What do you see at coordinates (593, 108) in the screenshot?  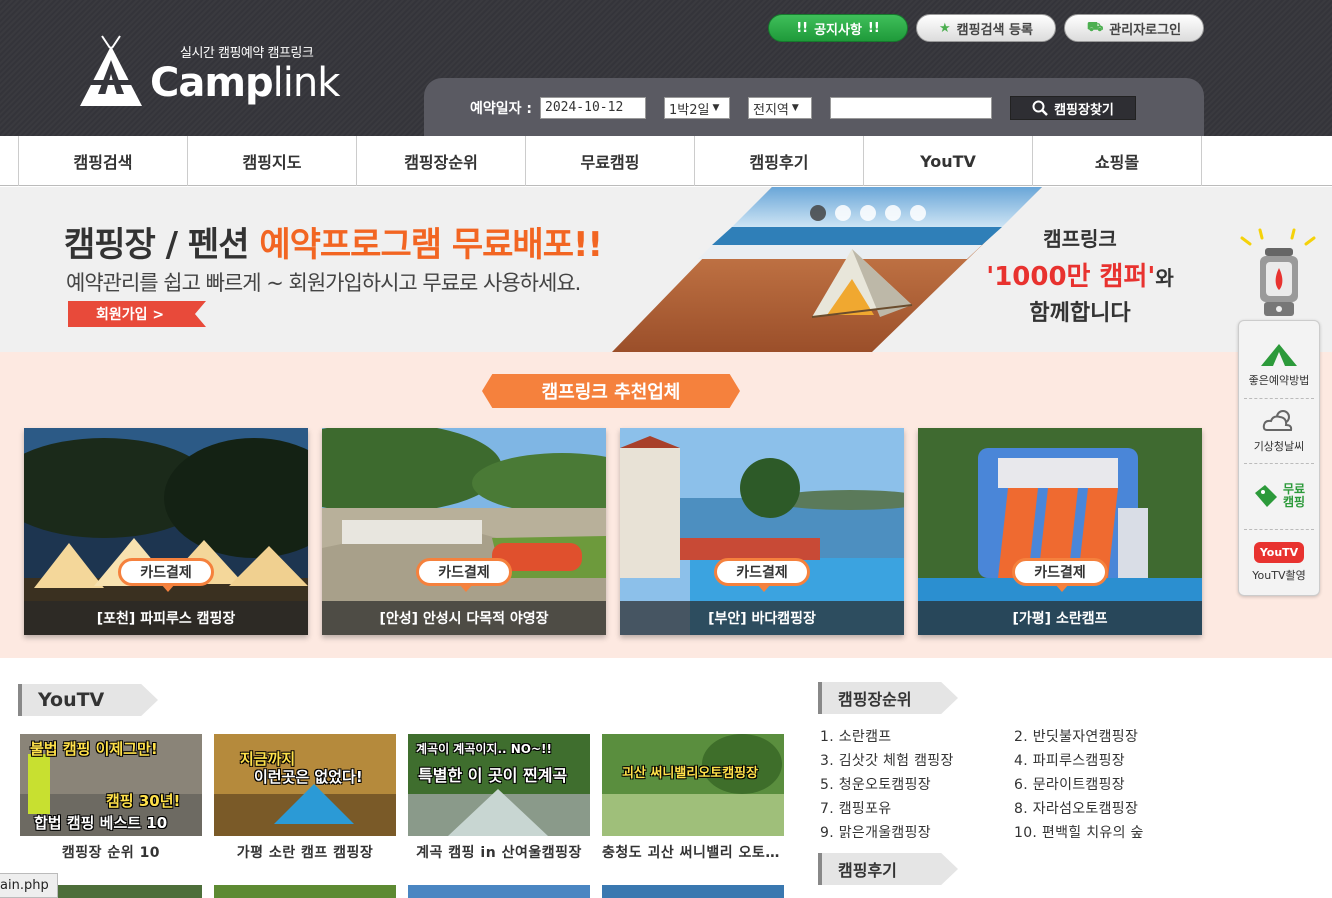 I see `reservation-date-input: 2024-10-12` at bounding box center [593, 108].